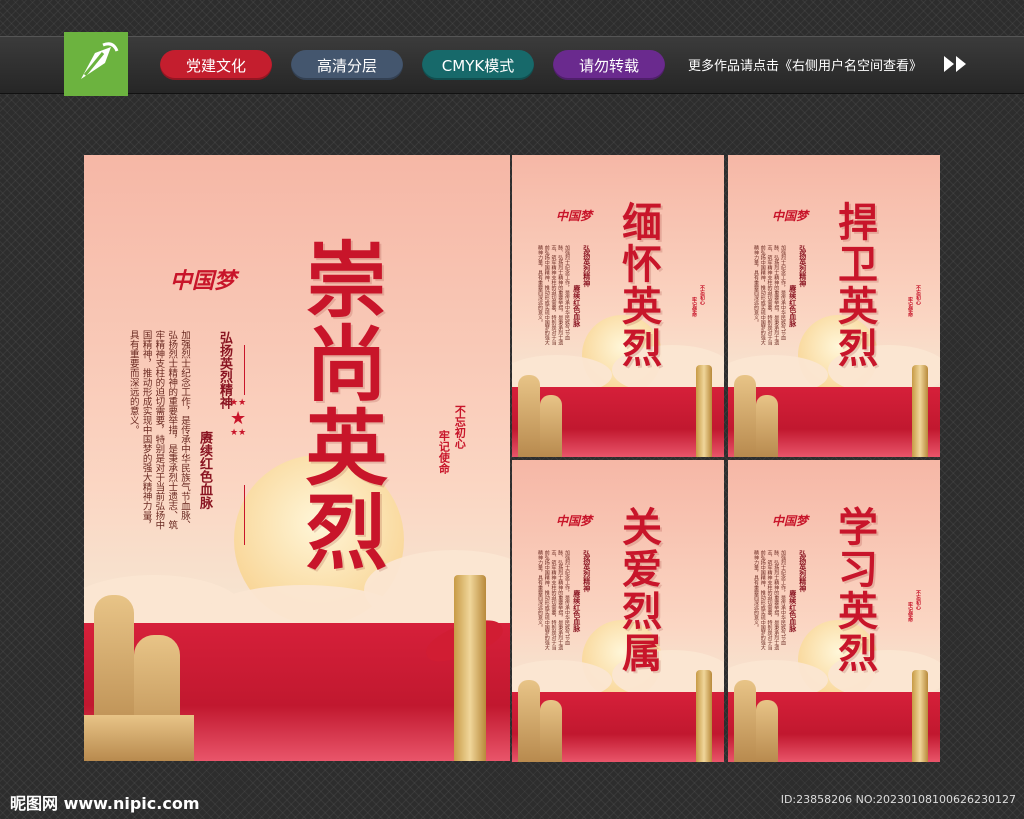 This screenshot has width=1024, height=819. What do you see at coordinates (638, 590) in the screenshot?
I see `poster-title: 关爱烈属` at bounding box center [638, 590].